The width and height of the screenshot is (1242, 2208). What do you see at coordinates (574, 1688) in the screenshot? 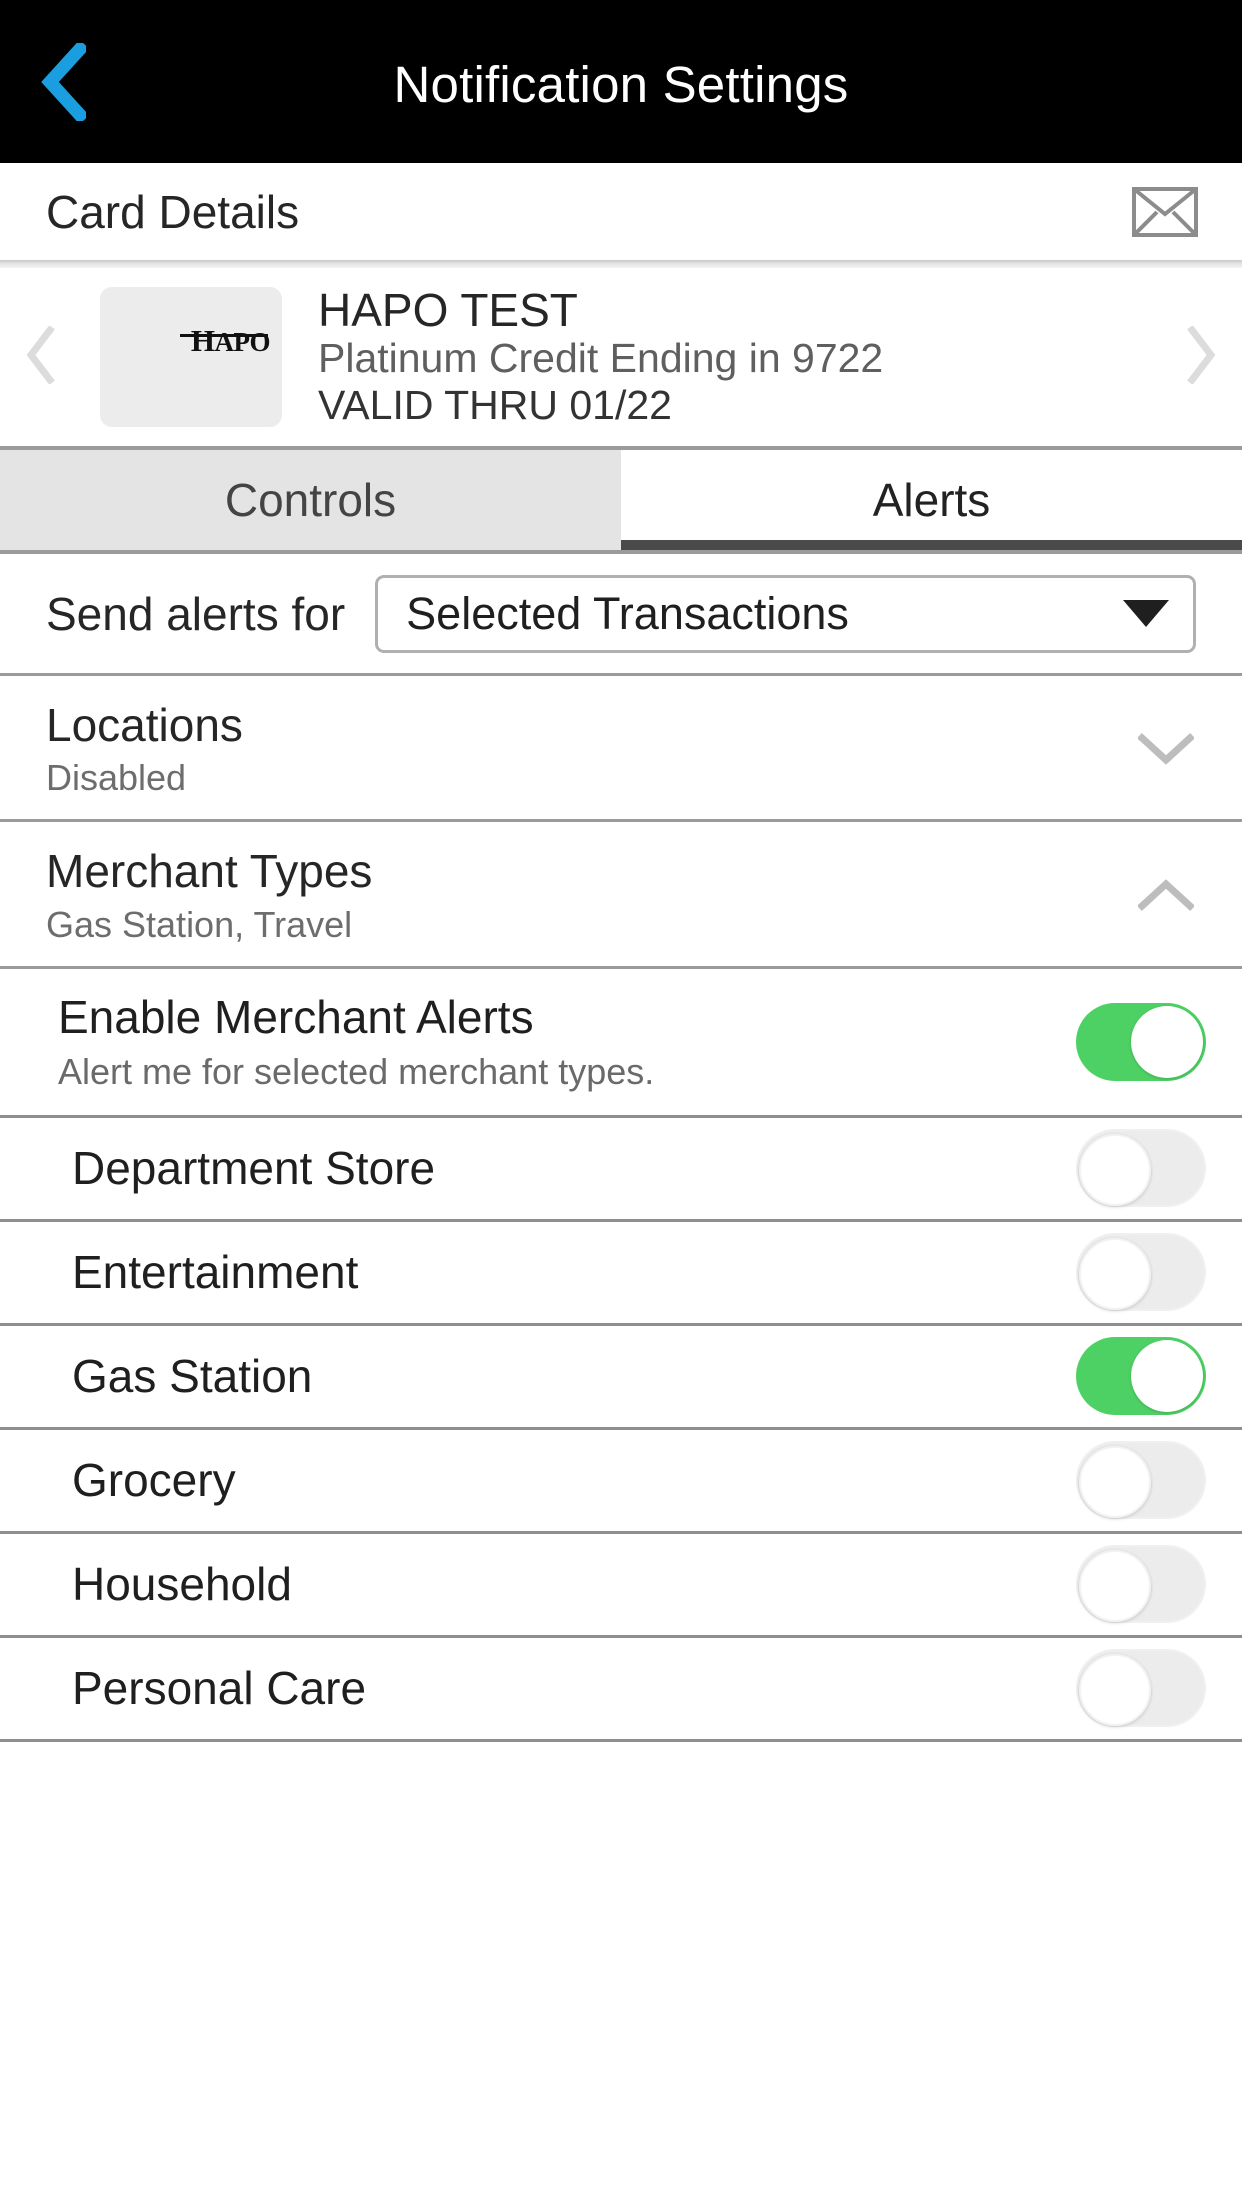
I see `merchant-row-text: Personal Care` at bounding box center [574, 1688].